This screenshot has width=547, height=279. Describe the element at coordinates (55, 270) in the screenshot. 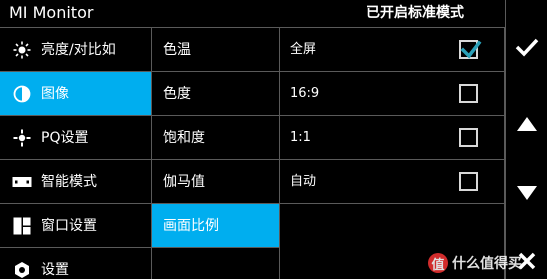

I see `menu-label-settings: 设置` at that location.